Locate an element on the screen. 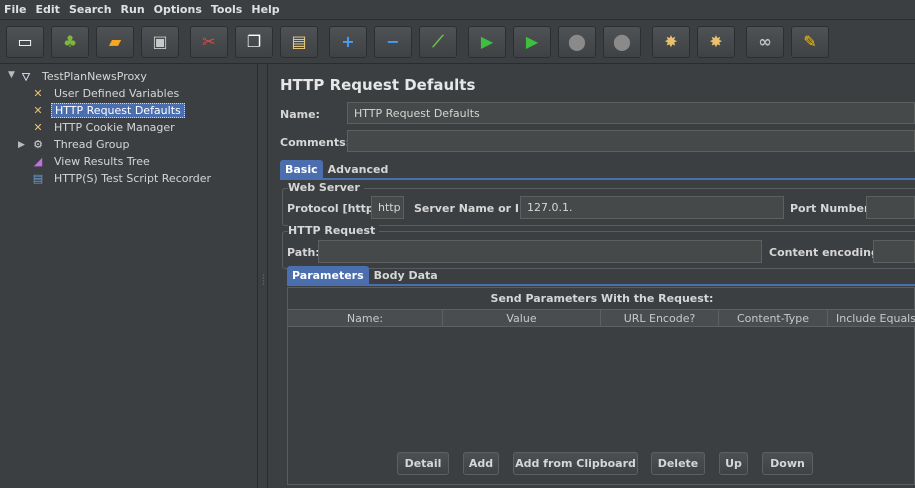 The width and height of the screenshot is (915, 488). new-icon: ▭ is located at coordinates (25, 41).